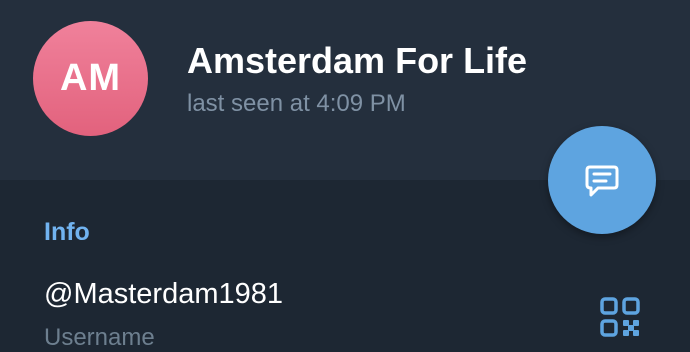 This screenshot has width=690, height=352. Describe the element at coordinates (99, 337) in the screenshot. I see `username-label: Username` at that location.